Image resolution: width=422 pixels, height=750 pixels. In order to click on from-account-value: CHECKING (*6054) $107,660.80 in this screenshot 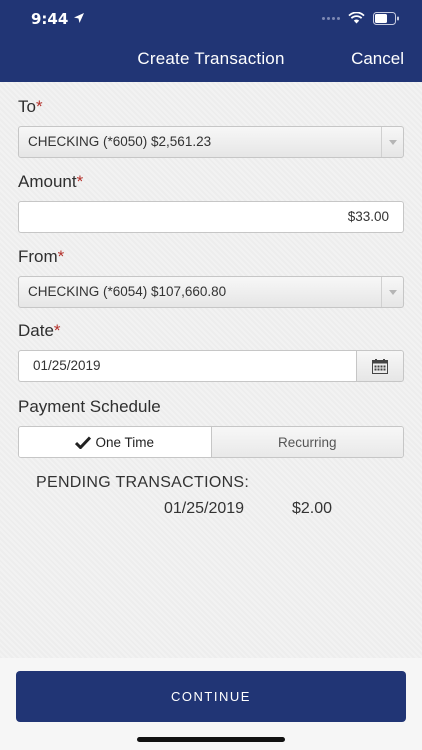, I will do `click(127, 291)`.